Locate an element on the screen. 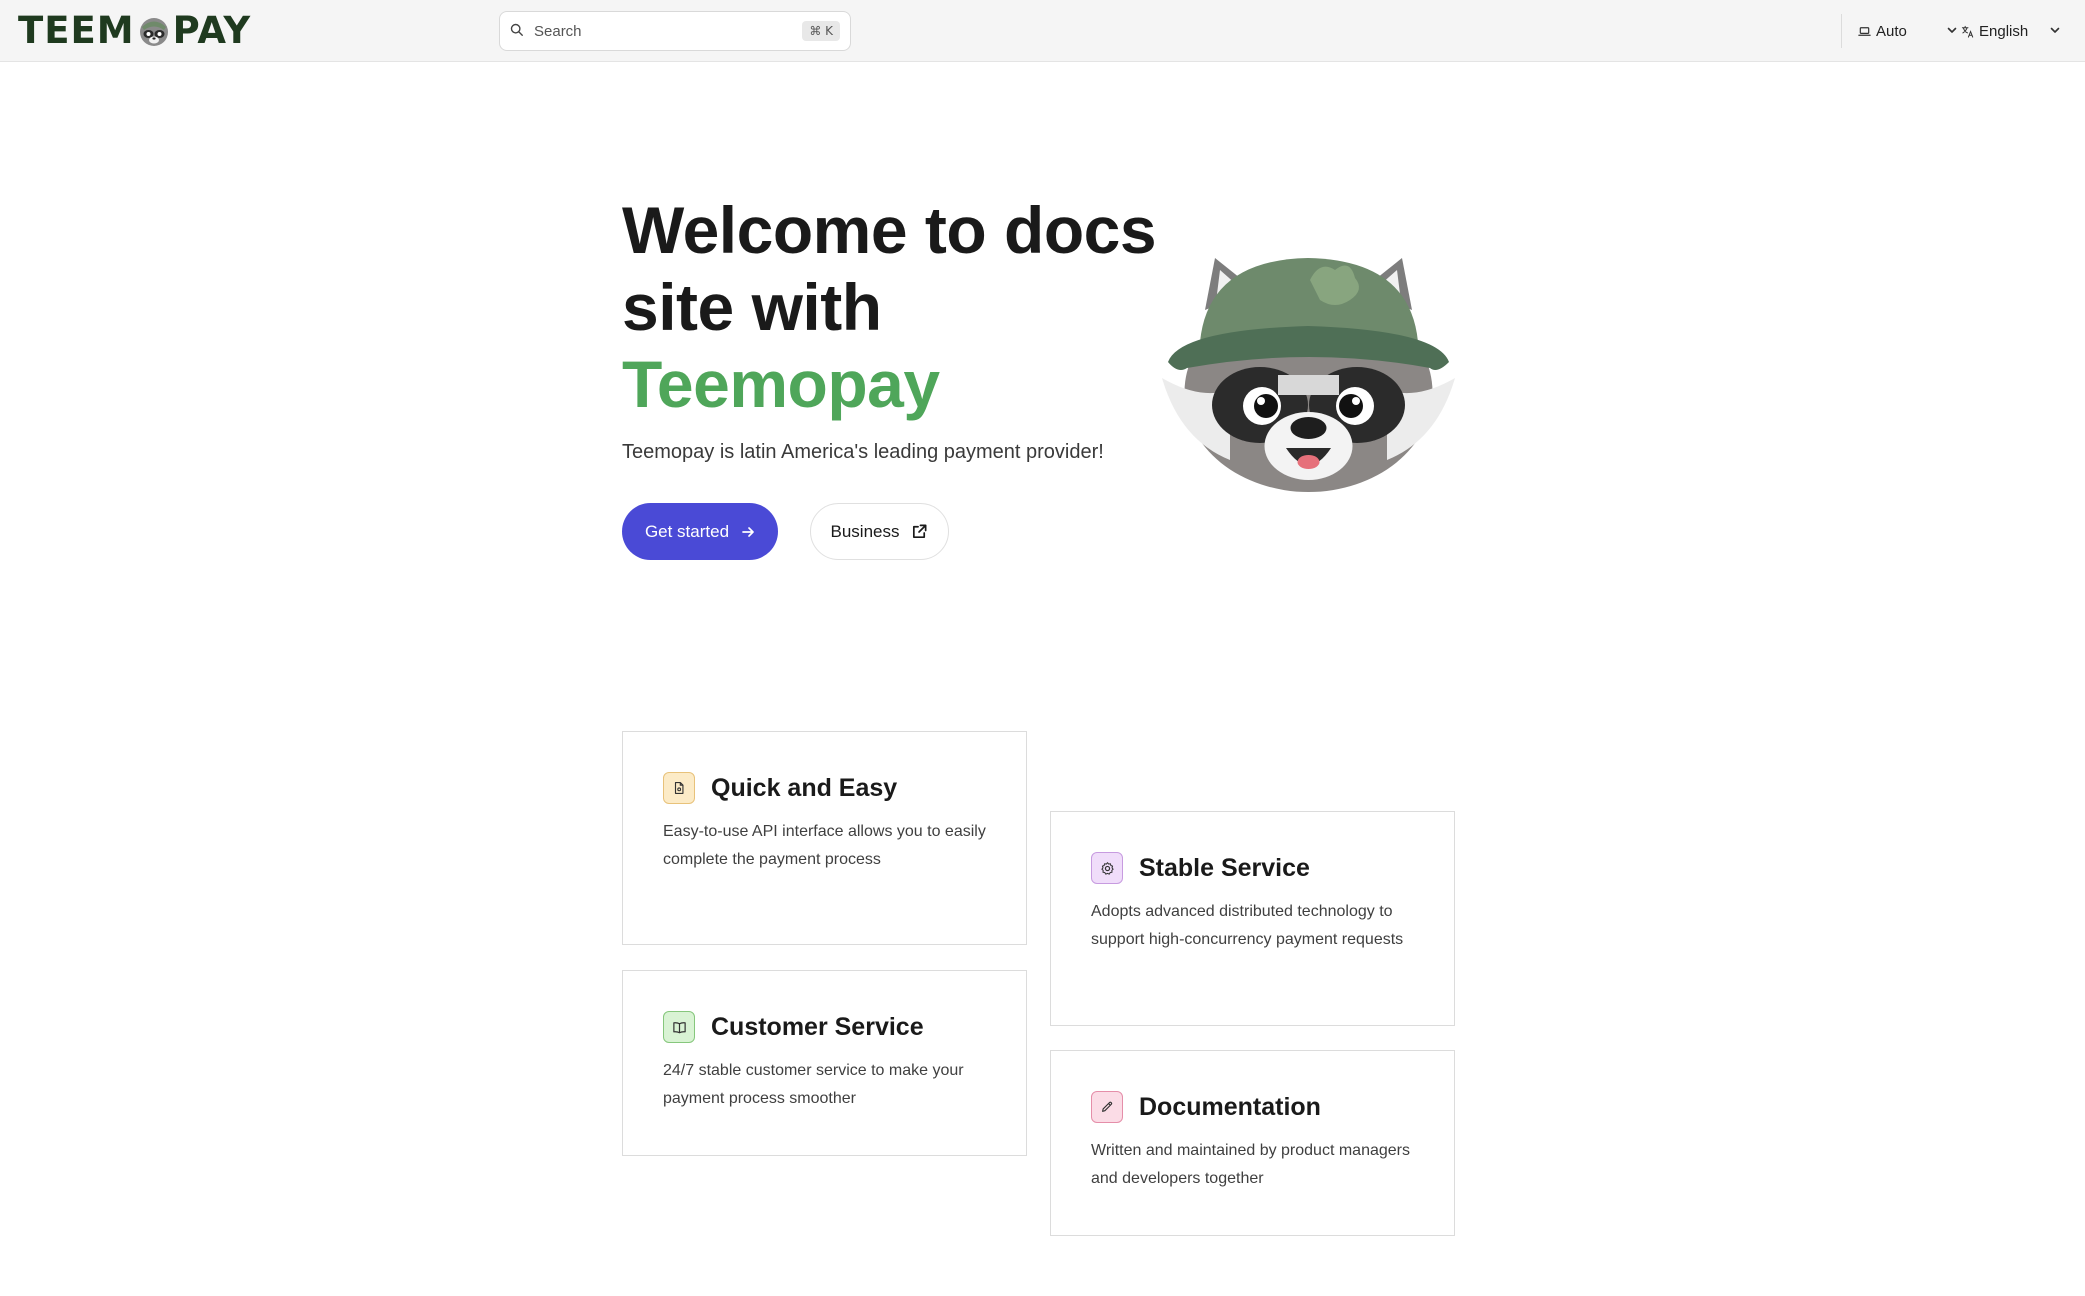 The image size is (2085, 1296). hero-title-line-1: Welcome to docs is located at coordinates (889, 230).